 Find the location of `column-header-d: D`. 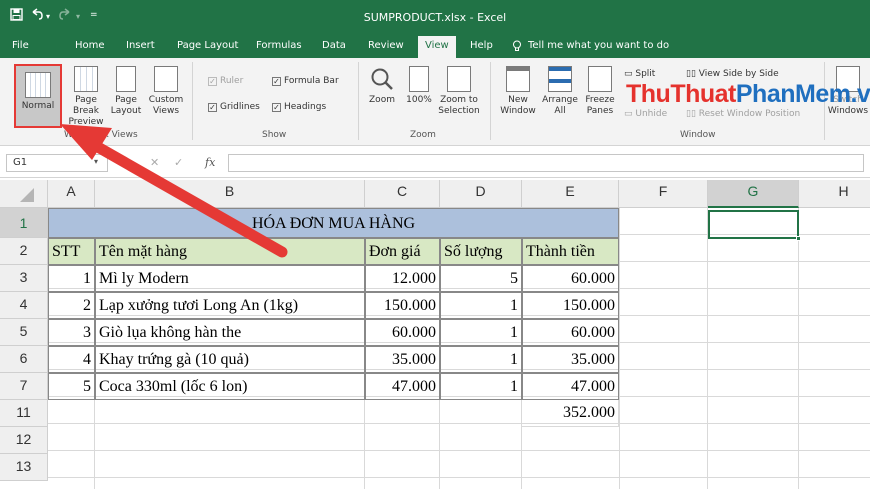

column-header-d: D is located at coordinates (481, 194).